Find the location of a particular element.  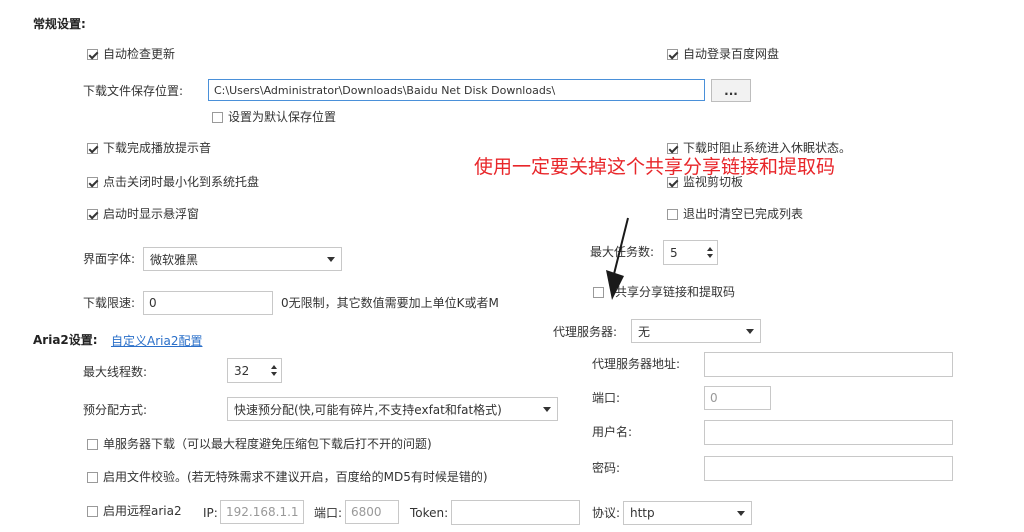

red-annotation-text: 使用一定要关掉这个共享分享链接和提取码 is located at coordinates (655, 167).